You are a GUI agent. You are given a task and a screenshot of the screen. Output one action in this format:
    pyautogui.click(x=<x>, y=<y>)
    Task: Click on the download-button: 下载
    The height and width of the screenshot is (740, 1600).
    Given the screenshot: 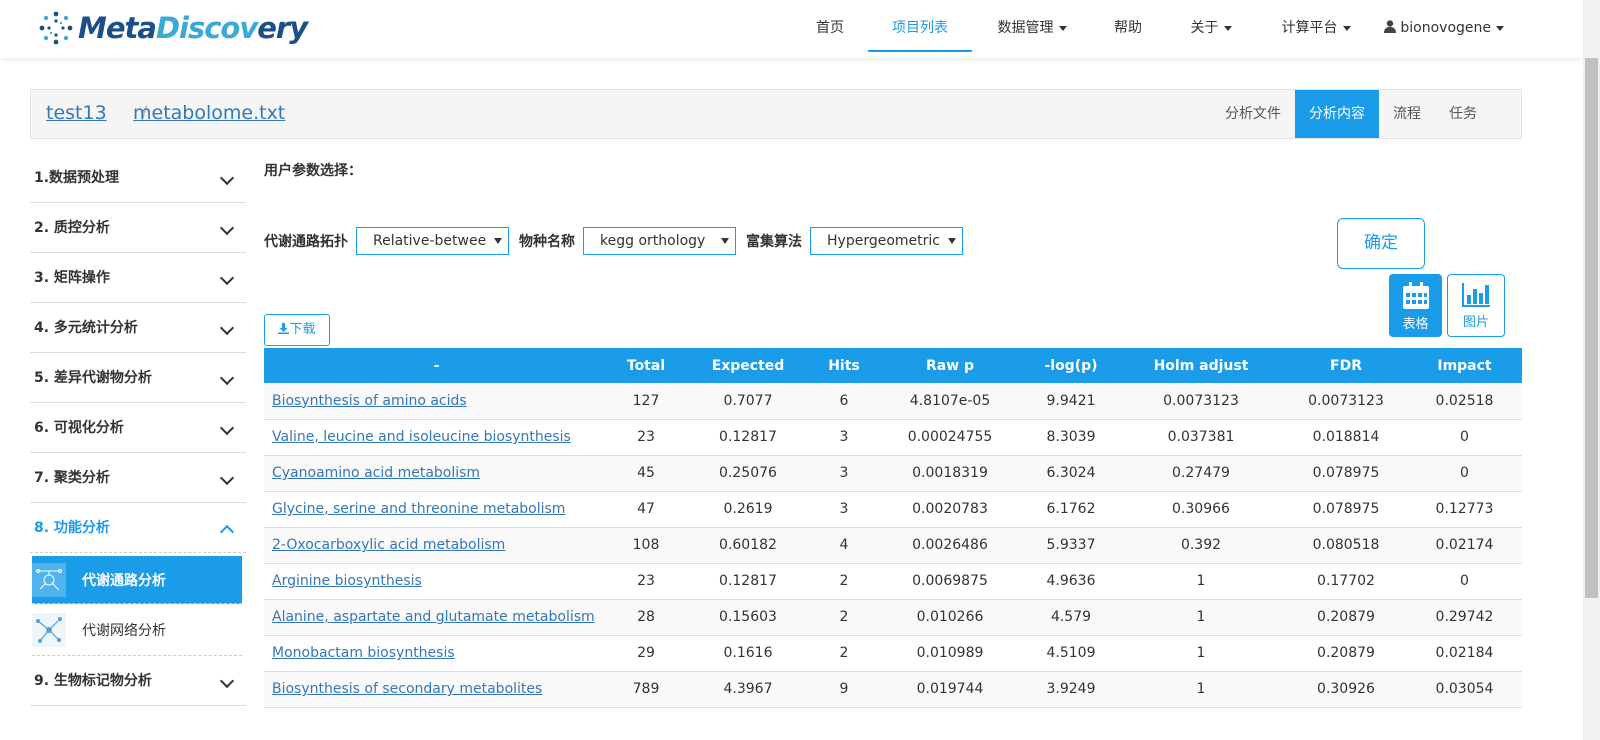 What is the action you would take?
    pyautogui.click(x=297, y=330)
    